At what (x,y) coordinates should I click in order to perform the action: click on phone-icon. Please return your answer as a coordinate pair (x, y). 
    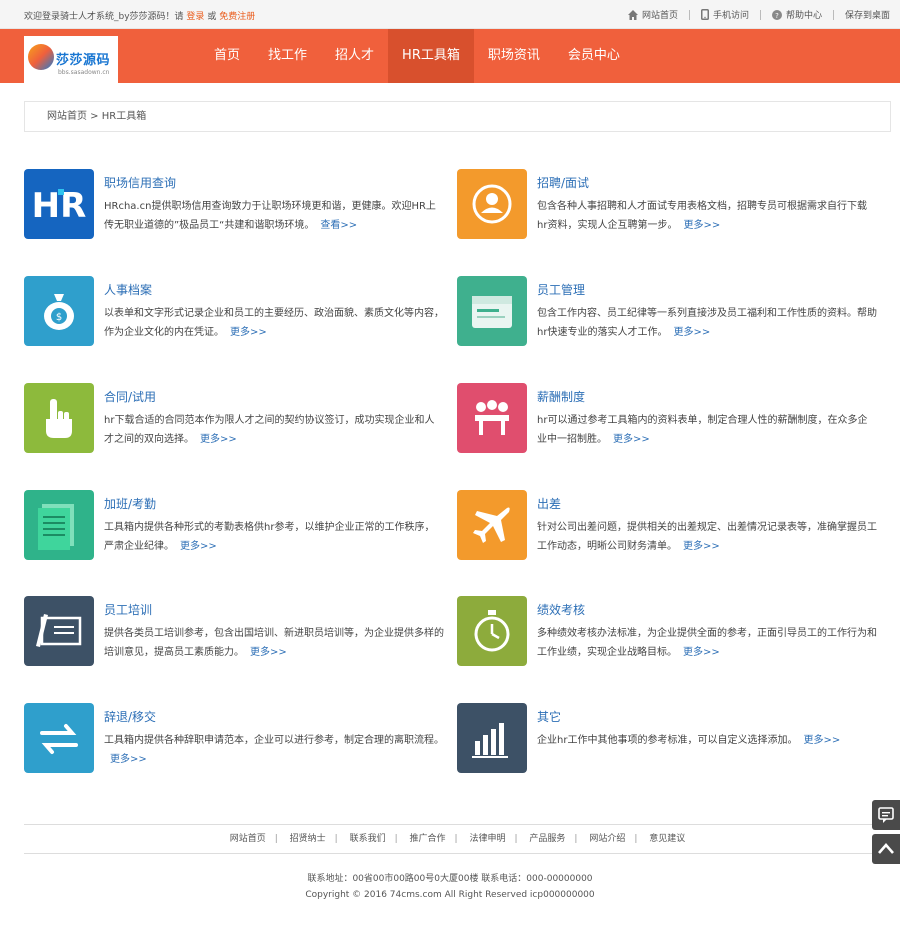
    Looking at the image, I should click on (704, 14).